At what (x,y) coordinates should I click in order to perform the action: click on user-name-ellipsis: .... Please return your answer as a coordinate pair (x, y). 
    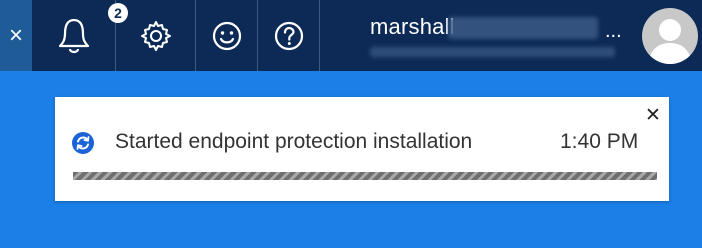
    Looking at the image, I should click on (613, 31).